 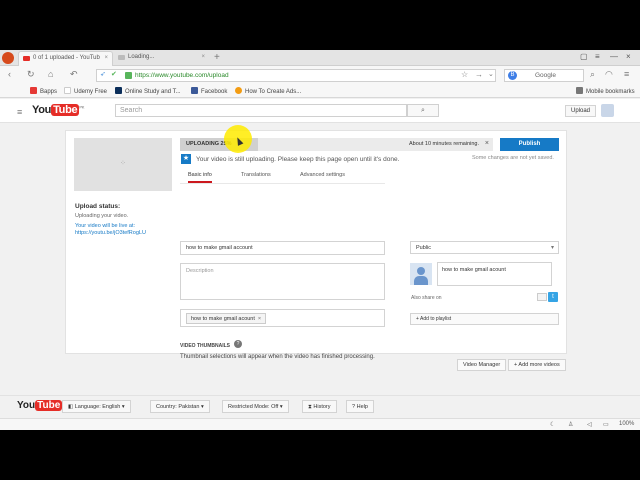 I want to click on page-favicon-icon, so click(x=121, y=57).